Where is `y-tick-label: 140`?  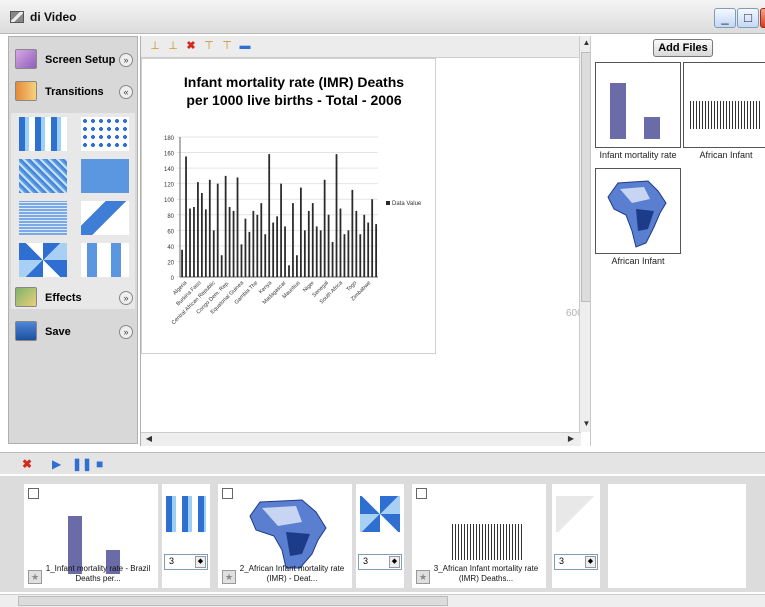
y-tick-label: 140 is located at coordinates (169, 170).